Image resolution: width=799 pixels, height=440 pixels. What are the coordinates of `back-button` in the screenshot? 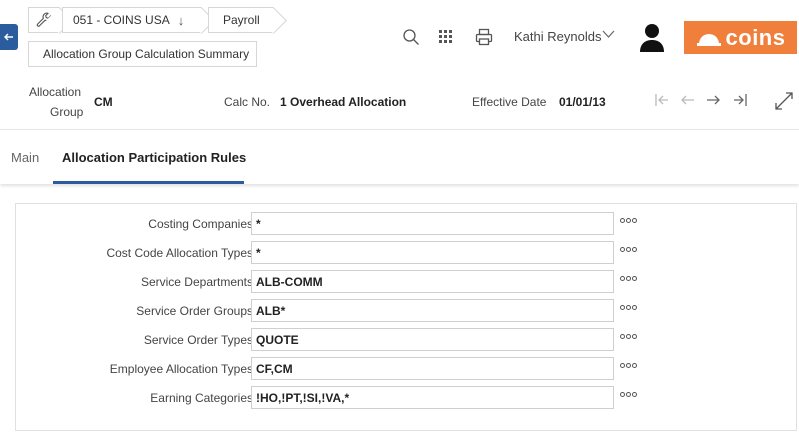 It's located at (9, 37).